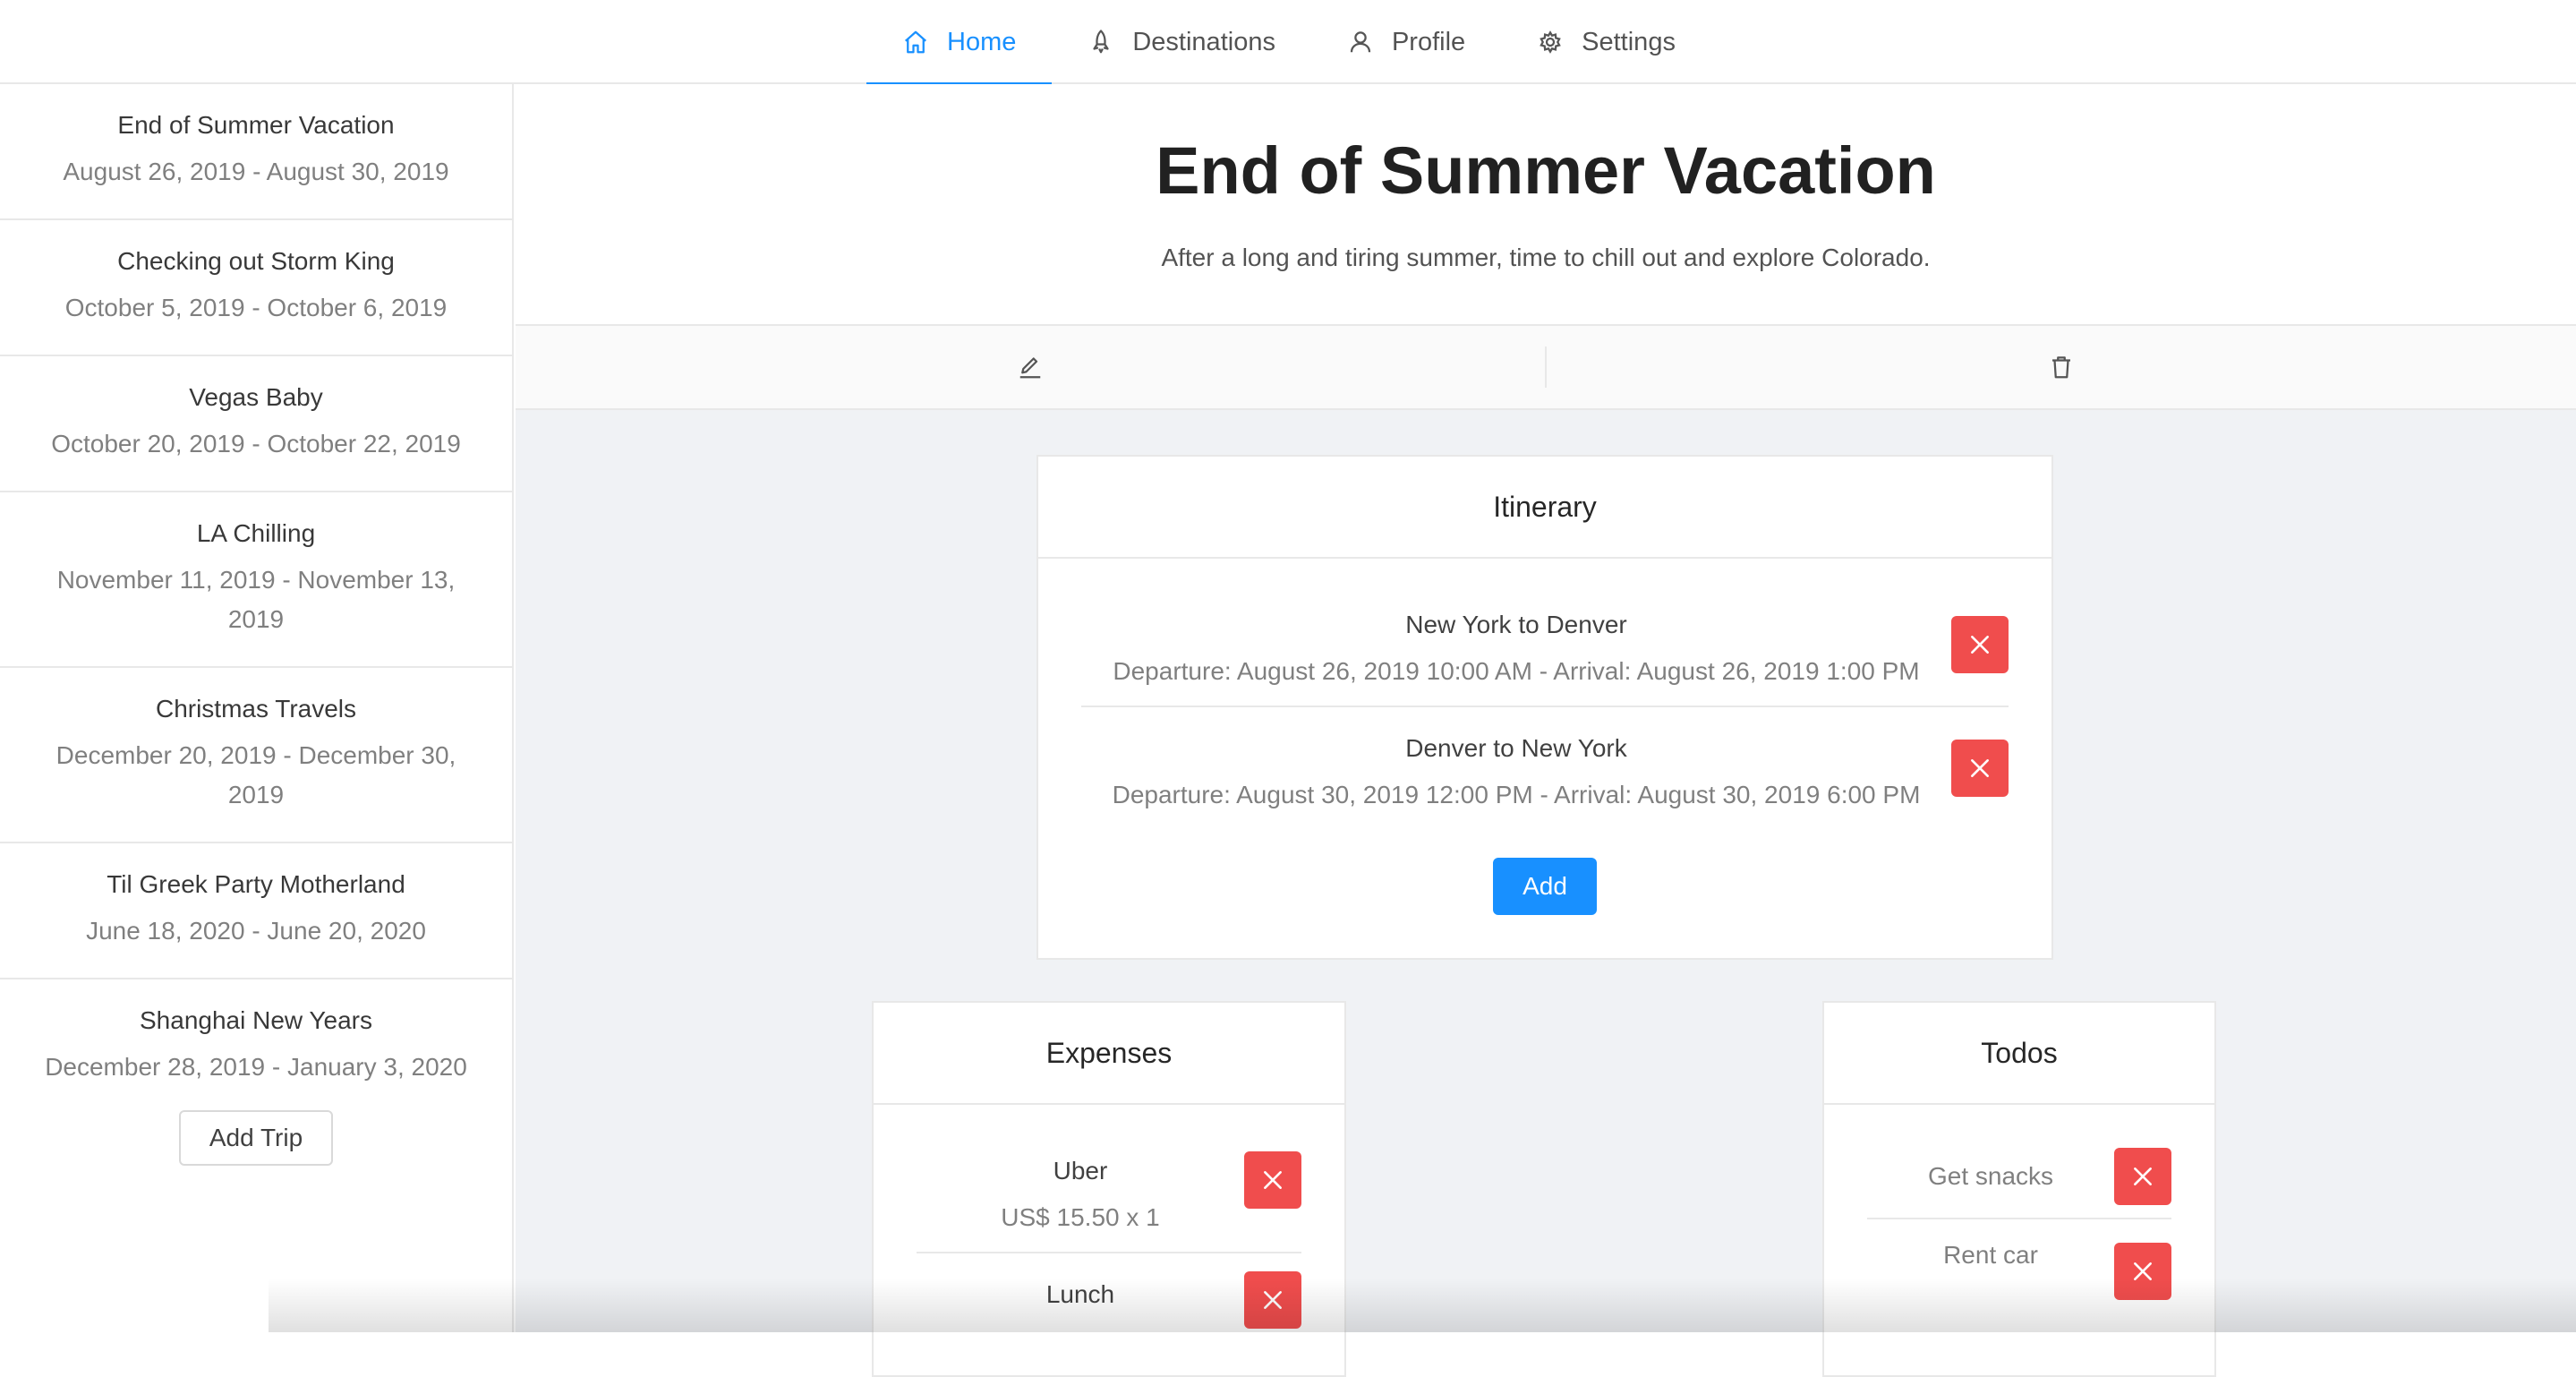 The width and height of the screenshot is (2576, 1377). What do you see at coordinates (1101, 42) in the screenshot?
I see `rocket-icon` at bounding box center [1101, 42].